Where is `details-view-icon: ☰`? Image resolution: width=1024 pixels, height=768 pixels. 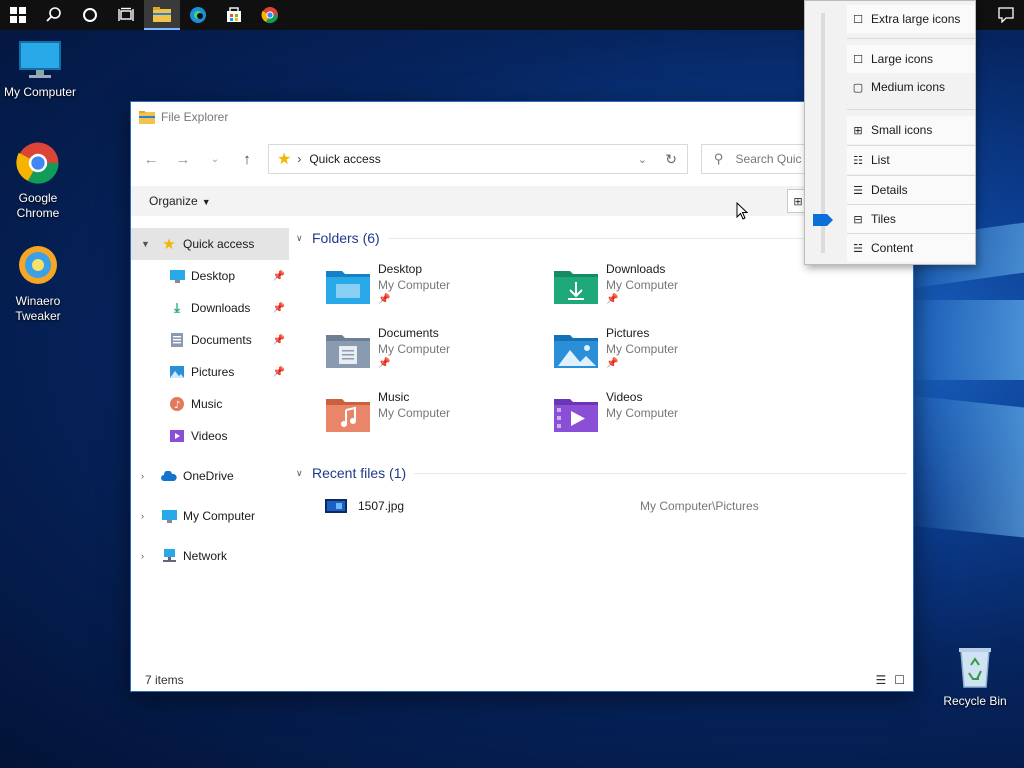
details-view-icon: ☰ is located at coordinates (880, 680).